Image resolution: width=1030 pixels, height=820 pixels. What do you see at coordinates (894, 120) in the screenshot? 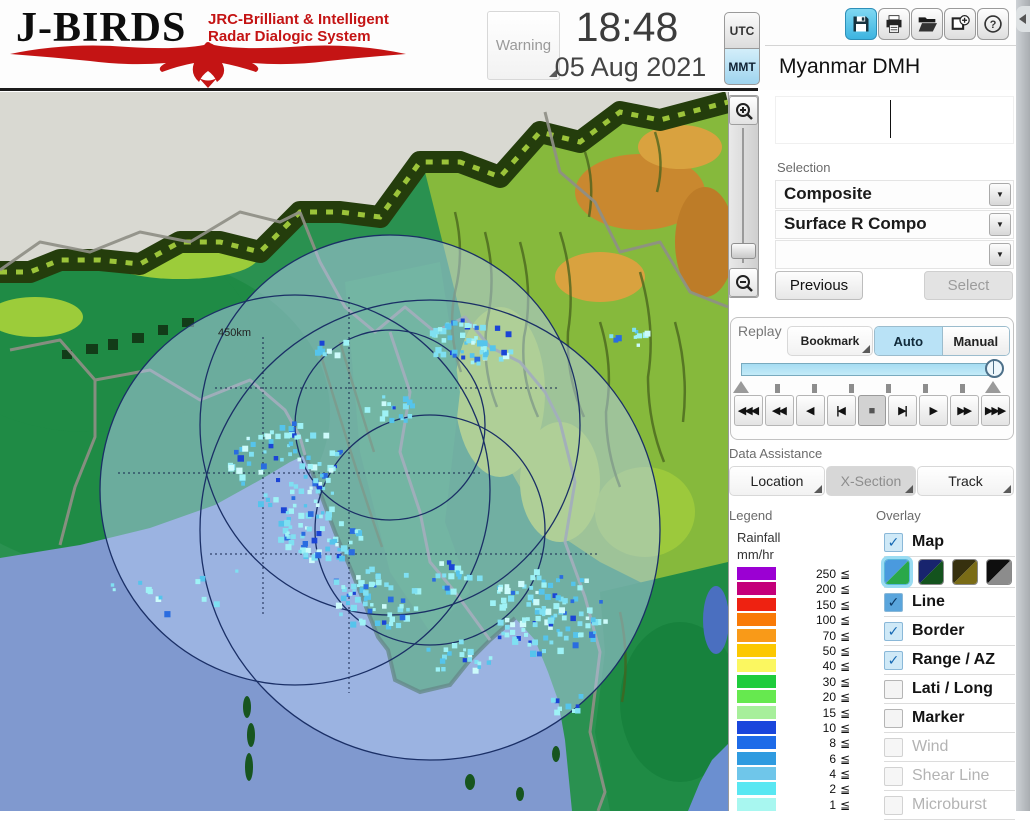
I see `message-box` at bounding box center [894, 120].